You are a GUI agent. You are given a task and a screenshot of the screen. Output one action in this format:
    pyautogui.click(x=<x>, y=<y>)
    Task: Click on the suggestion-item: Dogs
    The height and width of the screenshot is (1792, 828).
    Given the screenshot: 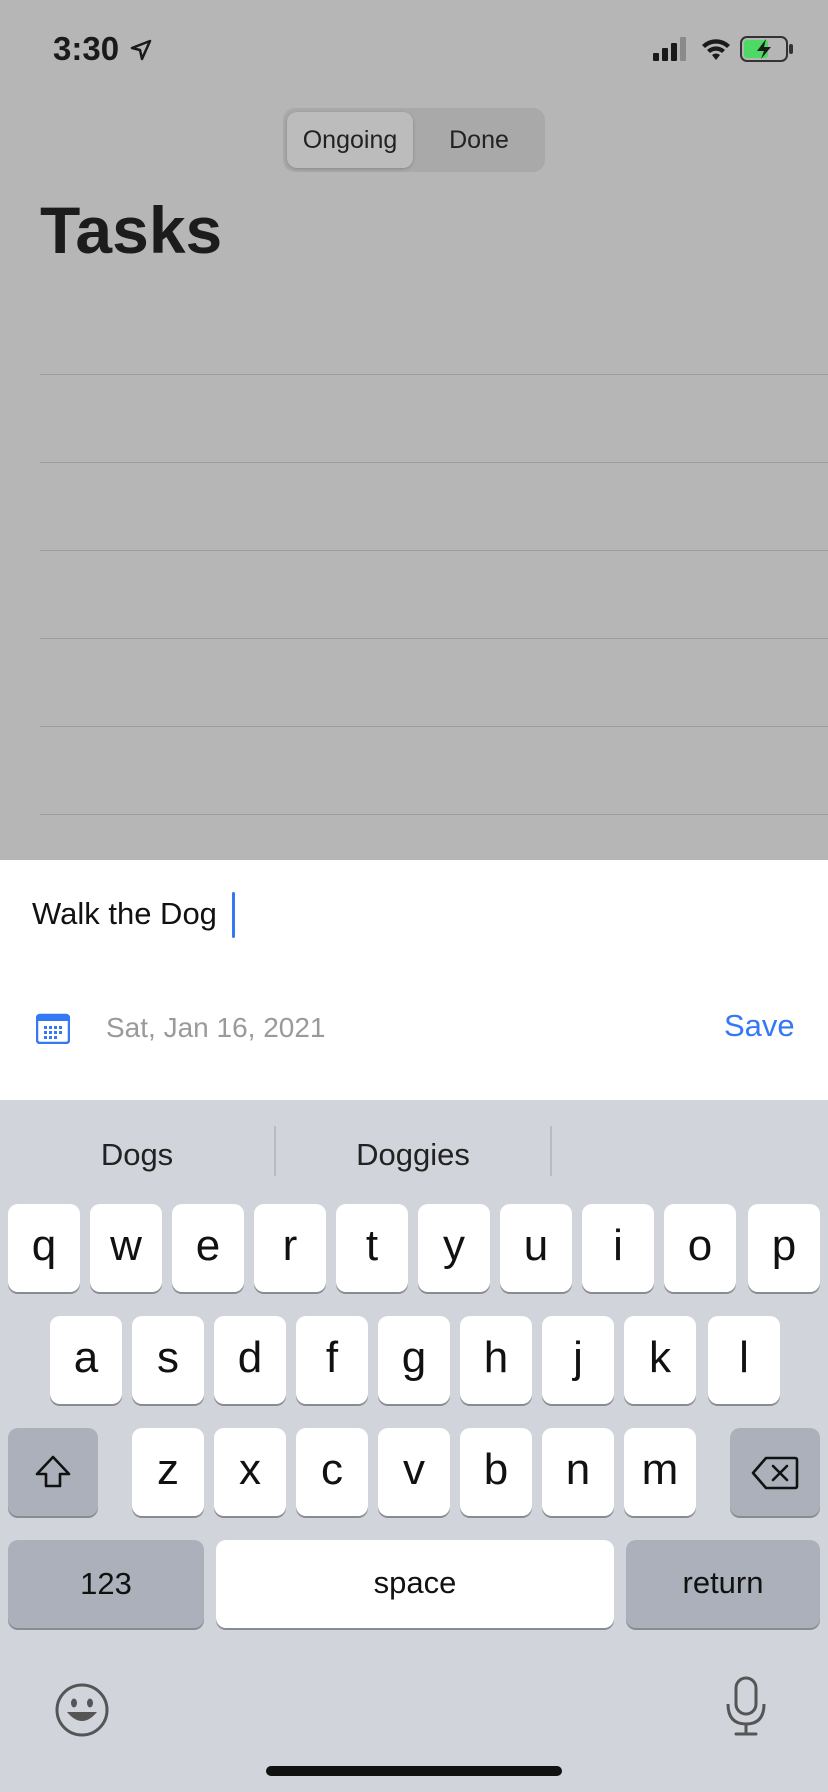 What is the action you would take?
    pyautogui.click(x=137, y=1155)
    